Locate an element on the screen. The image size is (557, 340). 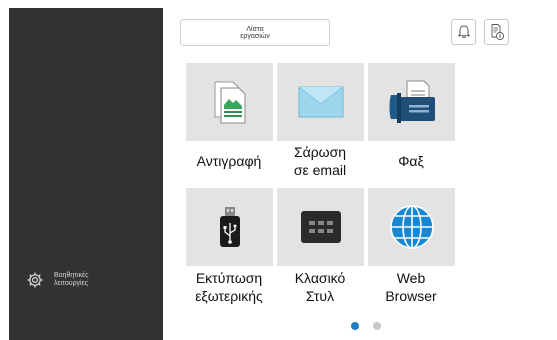
copy-icon is located at coordinates (229, 102).